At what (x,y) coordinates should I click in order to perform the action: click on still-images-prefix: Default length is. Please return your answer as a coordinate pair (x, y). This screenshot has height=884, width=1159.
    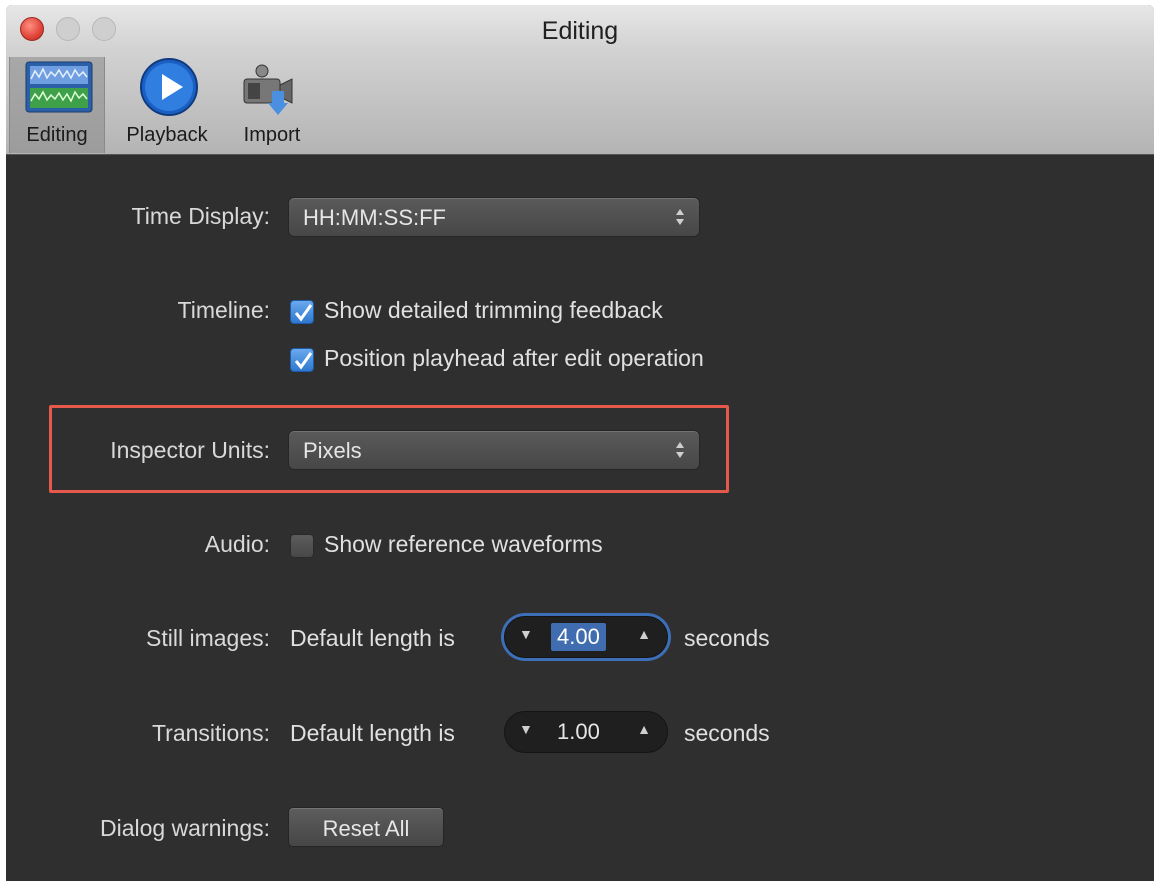
    Looking at the image, I should click on (372, 638).